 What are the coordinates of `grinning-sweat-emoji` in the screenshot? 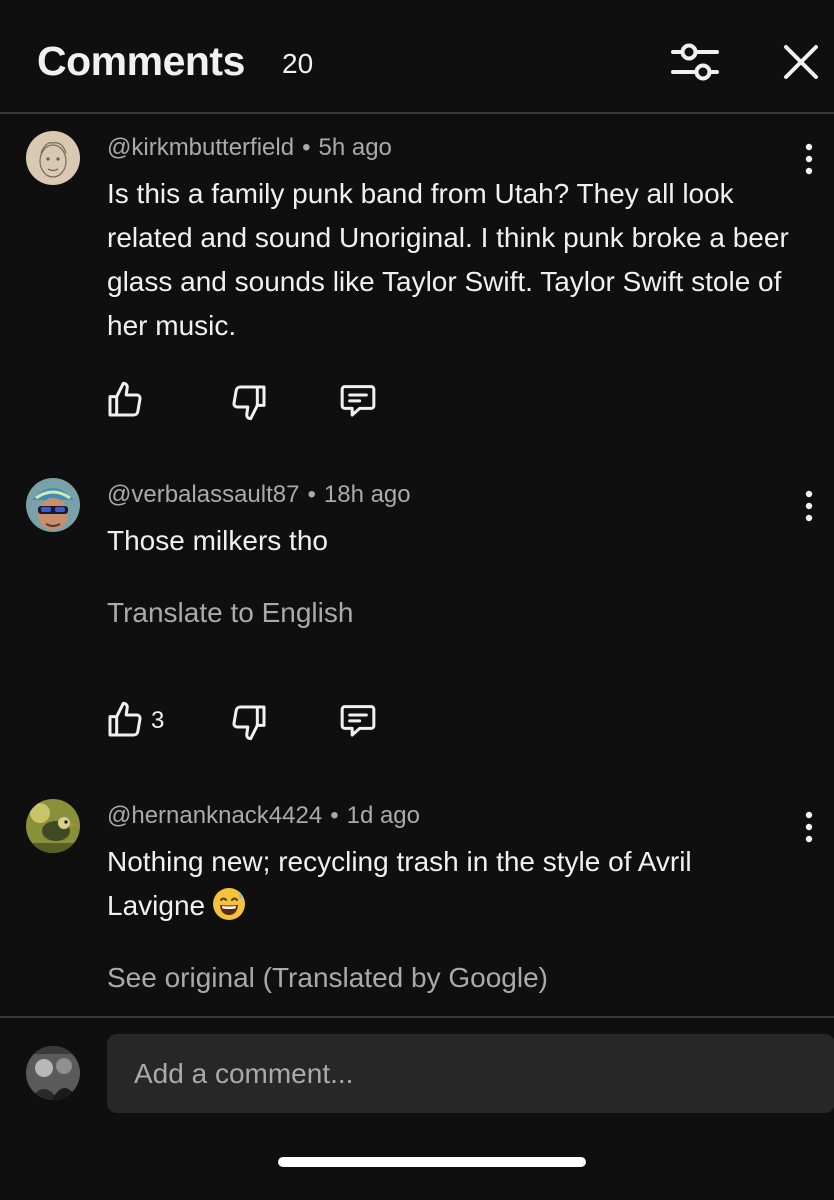 It's located at (229, 904).